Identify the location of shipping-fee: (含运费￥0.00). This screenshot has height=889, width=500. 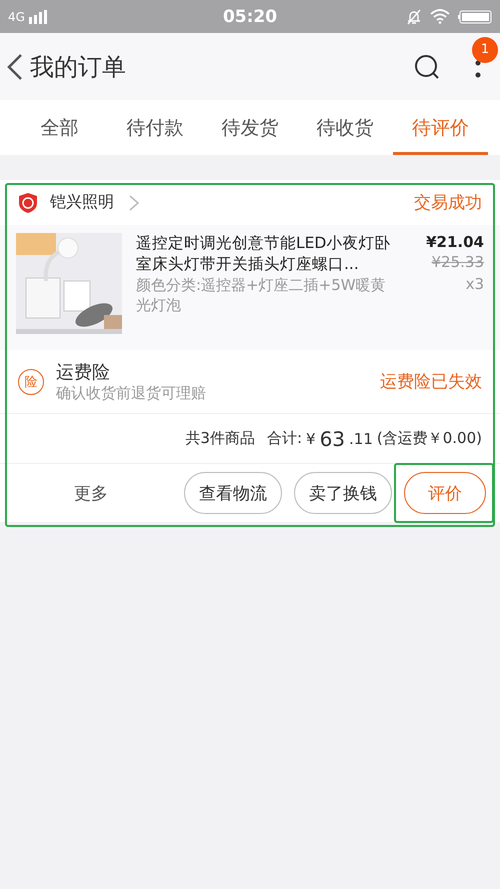
(429, 438).